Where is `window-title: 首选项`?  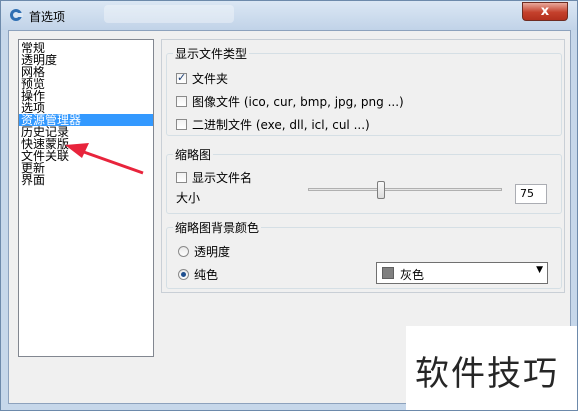
window-title: 首选项 is located at coordinates (47, 17).